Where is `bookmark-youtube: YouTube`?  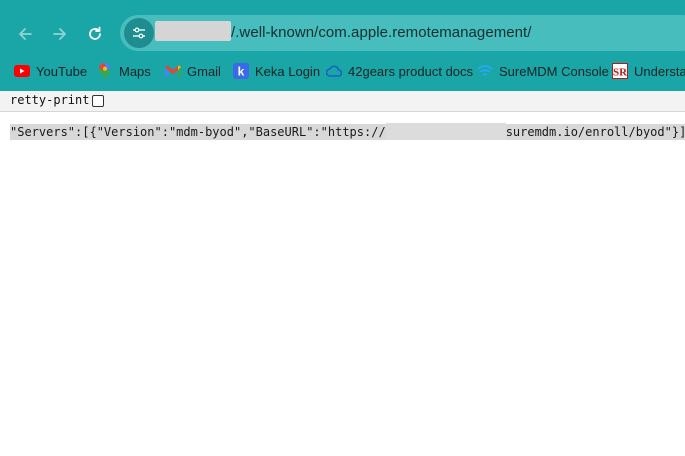 bookmark-youtube: YouTube is located at coordinates (50, 71).